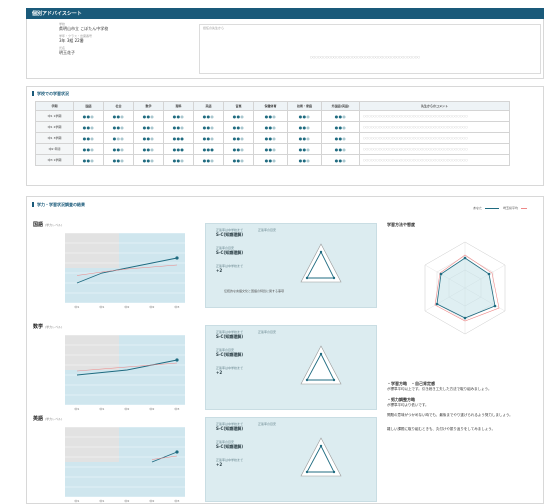 The height and width of the screenshot is (504, 544). I want to click on subject-radar-chart, so click(321, 365).